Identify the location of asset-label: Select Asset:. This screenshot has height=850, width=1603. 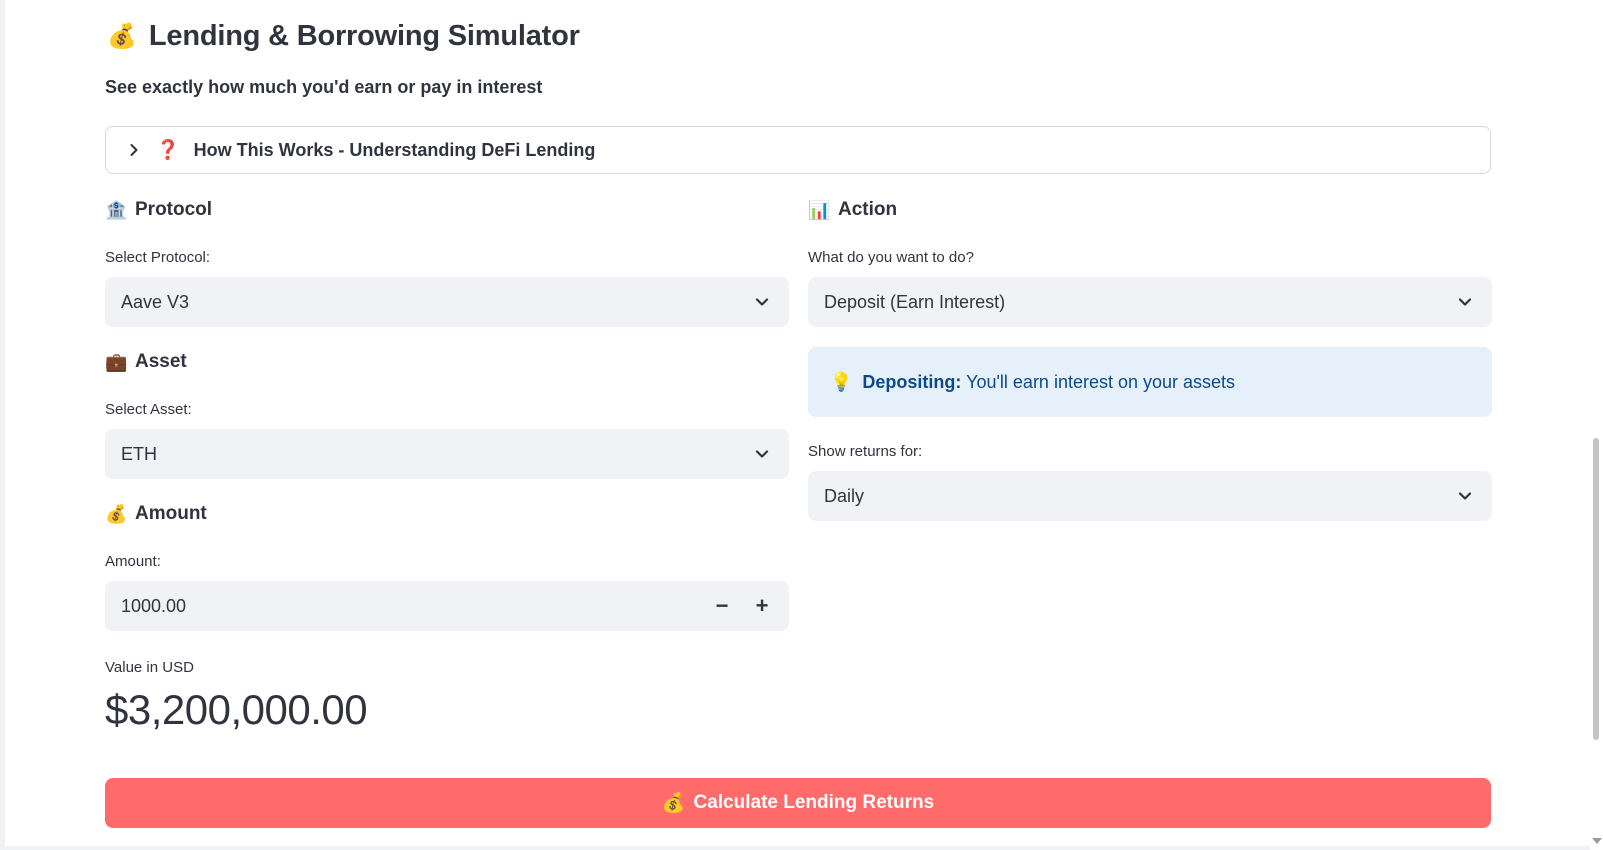
(148, 409).